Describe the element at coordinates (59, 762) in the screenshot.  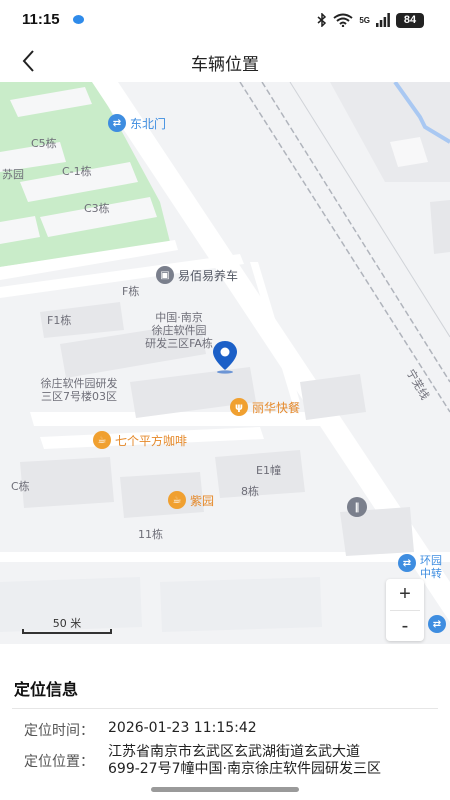
I see `location-label: 定位位置：` at that location.